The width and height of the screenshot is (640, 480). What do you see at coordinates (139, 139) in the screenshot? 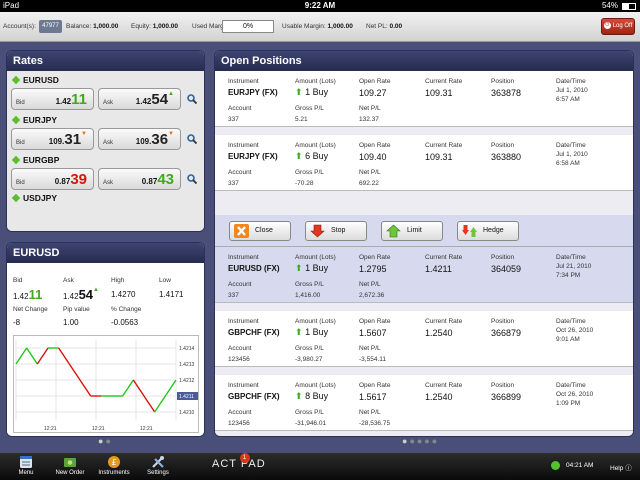
I see `ask-button: Ask 109.36▼` at bounding box center [139, 139].